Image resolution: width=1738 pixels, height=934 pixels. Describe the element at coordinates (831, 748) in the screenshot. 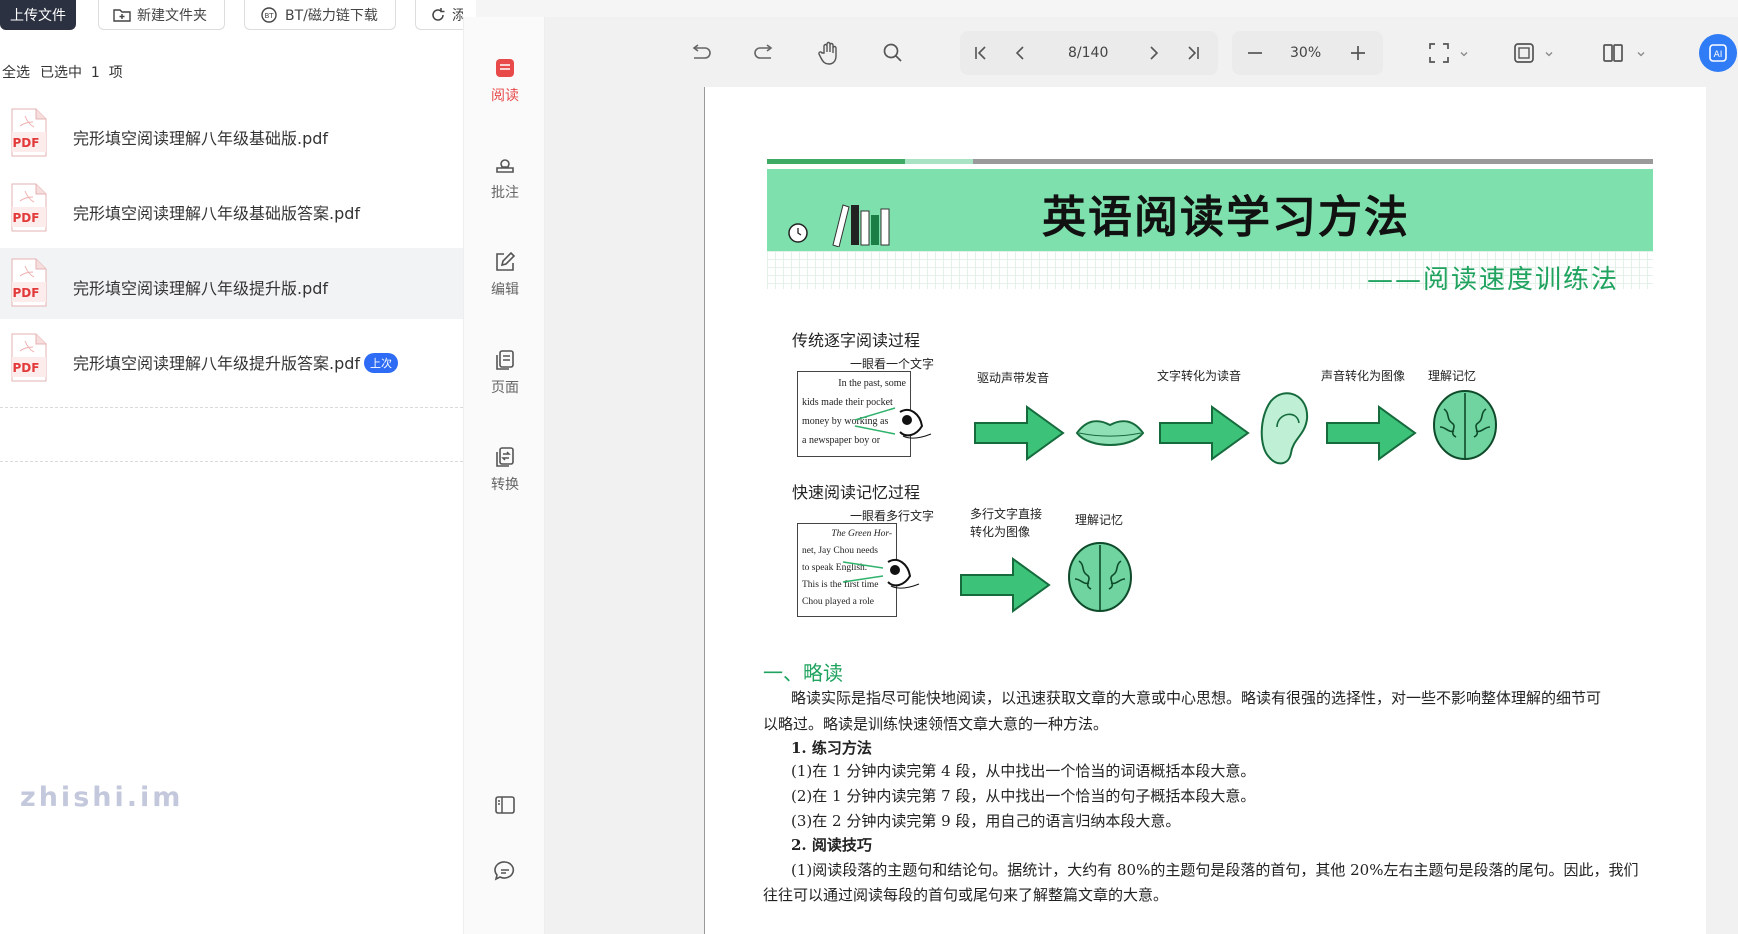

I see `subheading: 1. 练习方法` at that location.